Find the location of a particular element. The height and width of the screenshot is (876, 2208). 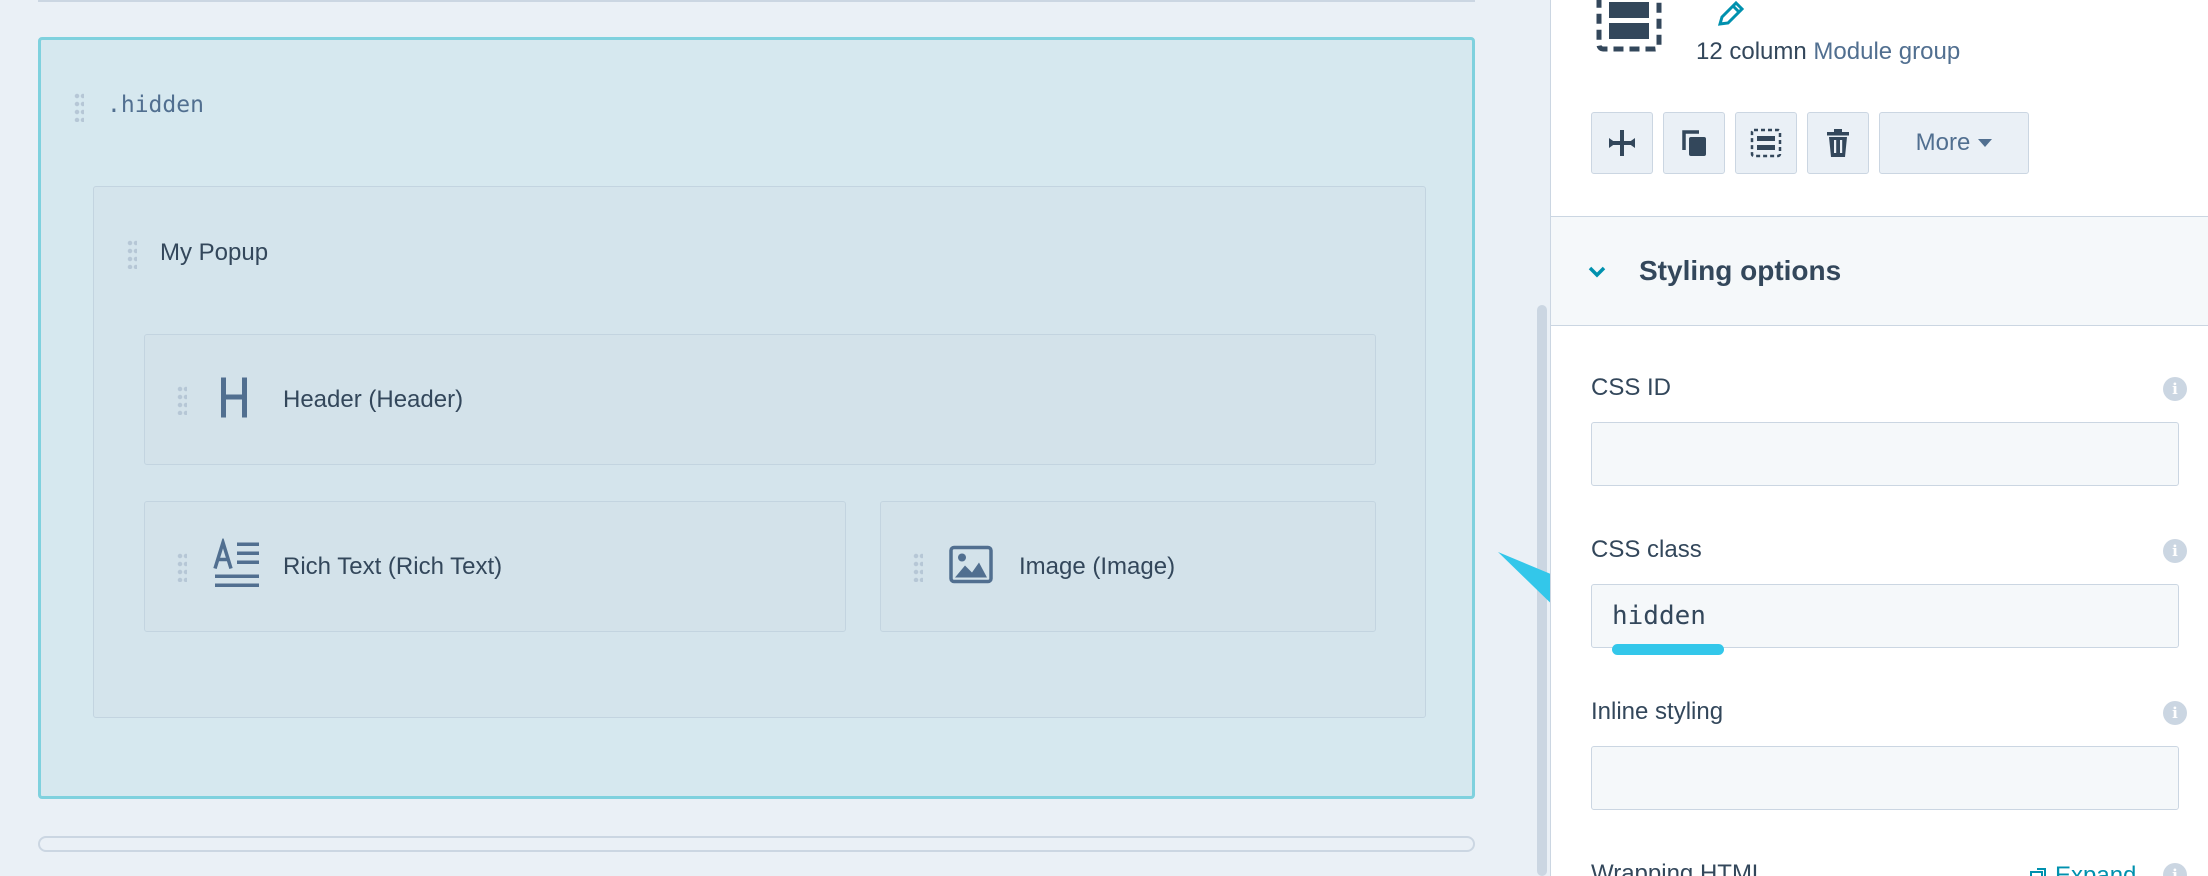

module-type-link: Module group is located at coordinates (1886, 51).